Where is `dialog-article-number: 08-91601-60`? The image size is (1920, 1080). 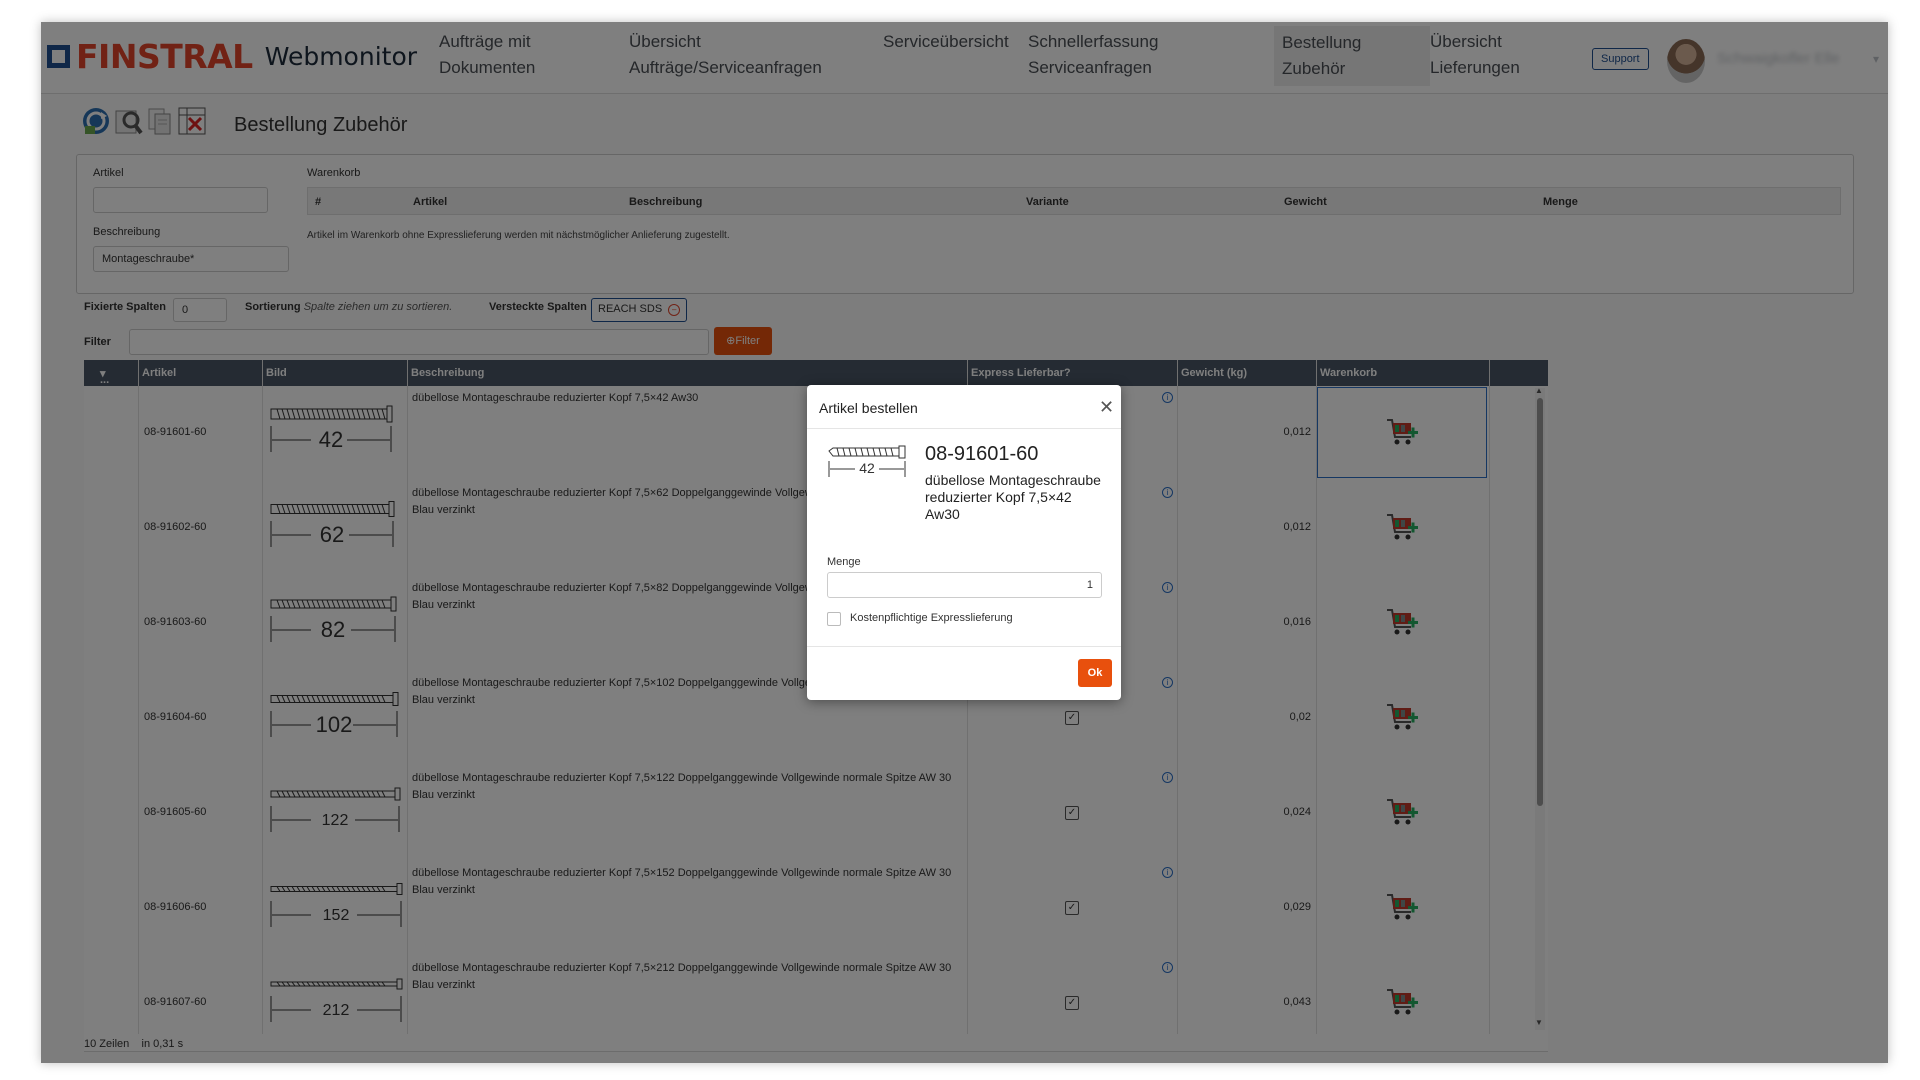
dialog-article-number: 08-91601-60 is located at coordinates (982, 454).